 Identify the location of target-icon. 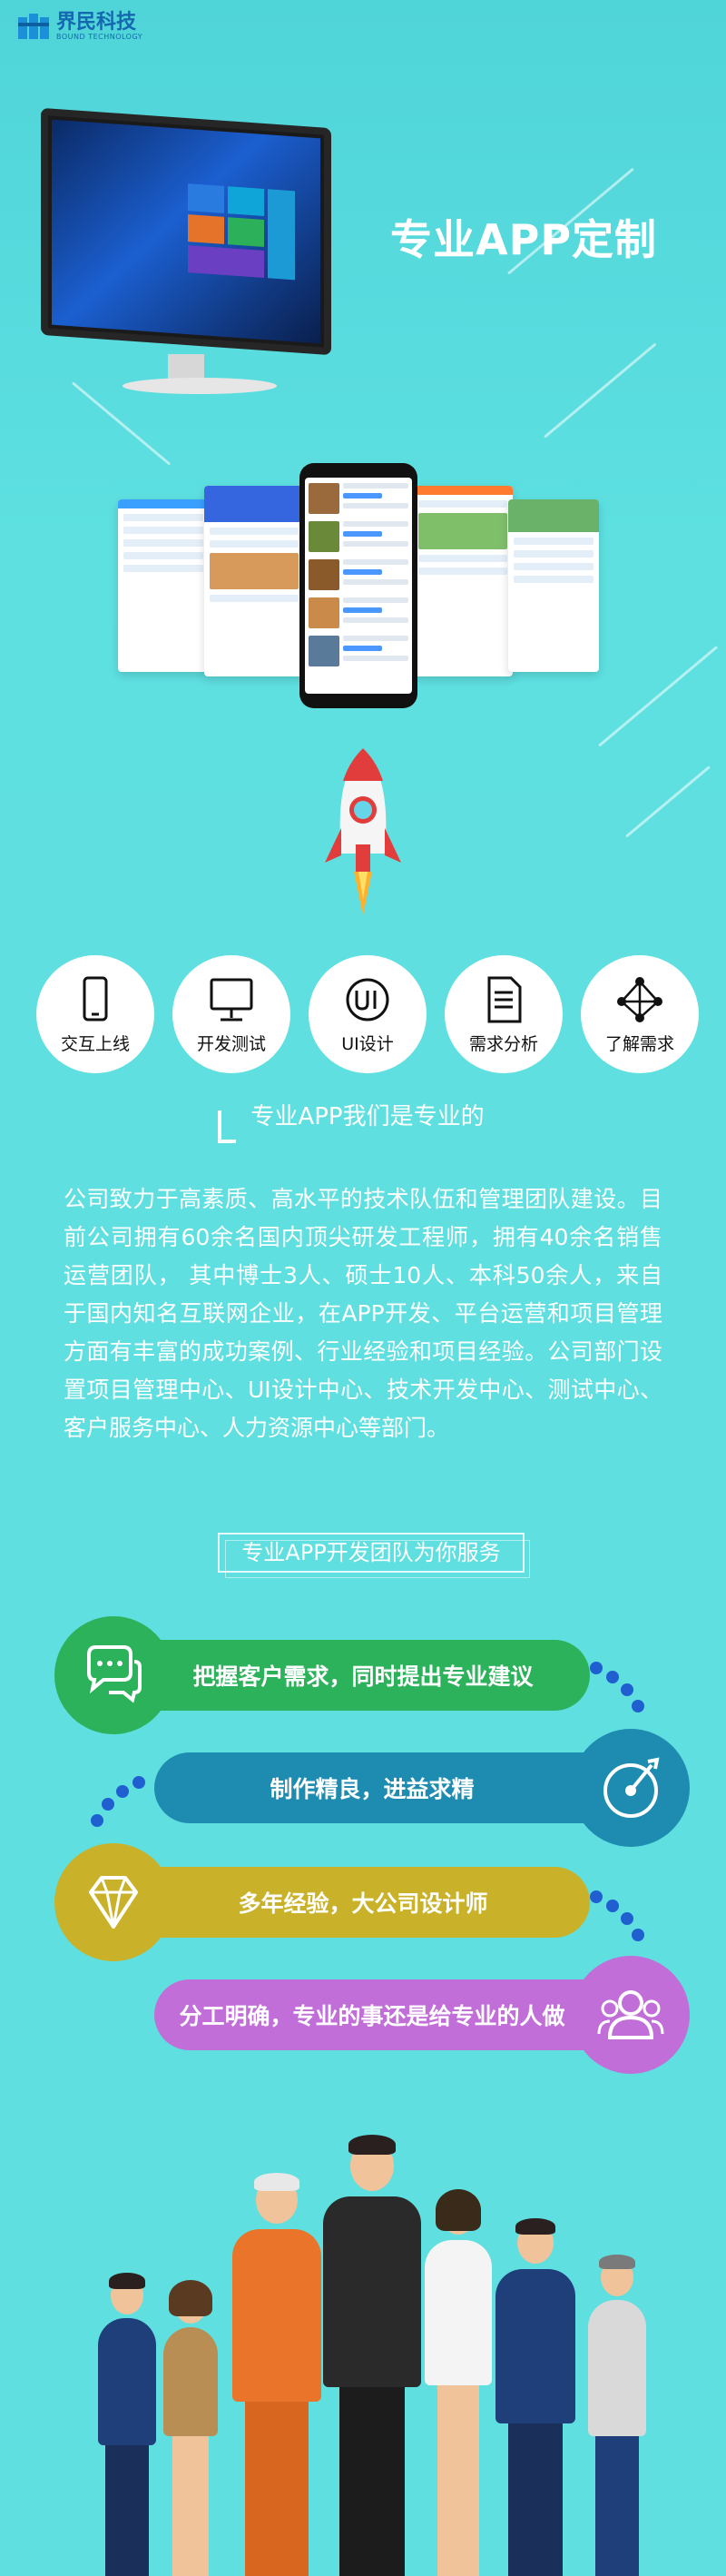
(631, 1787).